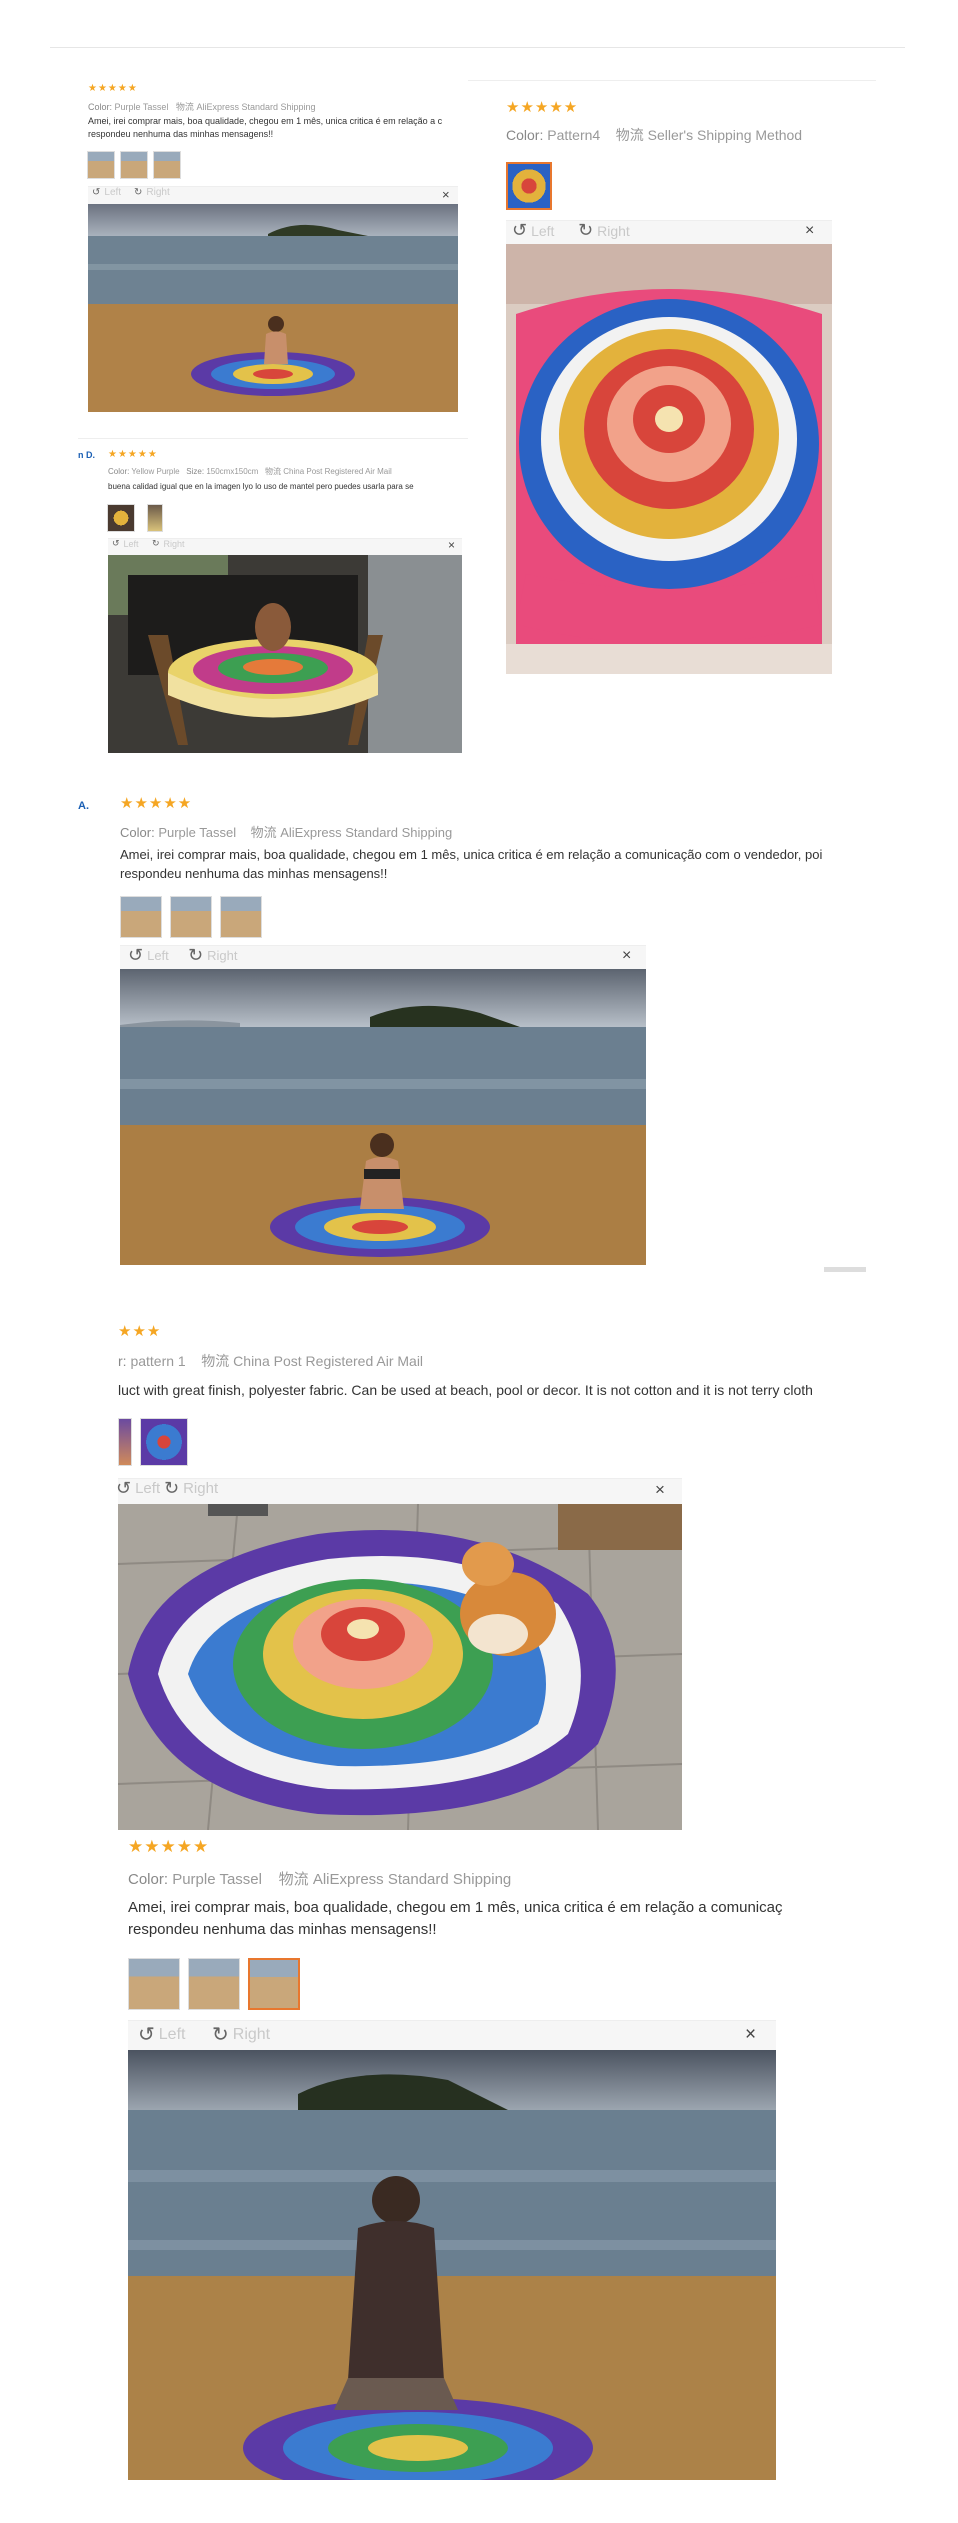  I want to click on image-viewer-toolbar, so click(669, 232).